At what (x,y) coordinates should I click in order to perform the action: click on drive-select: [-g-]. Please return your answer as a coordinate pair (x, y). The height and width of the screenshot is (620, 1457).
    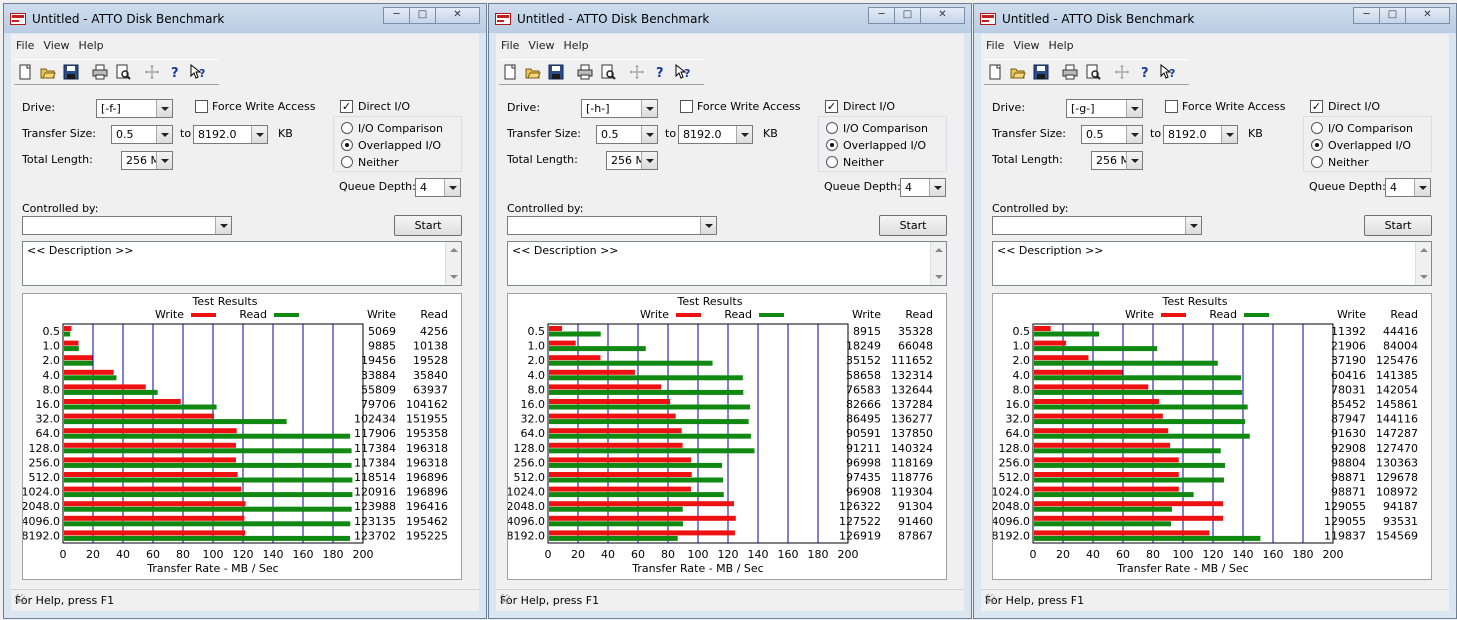
    Looking at the image, I should click on (1104, 108).